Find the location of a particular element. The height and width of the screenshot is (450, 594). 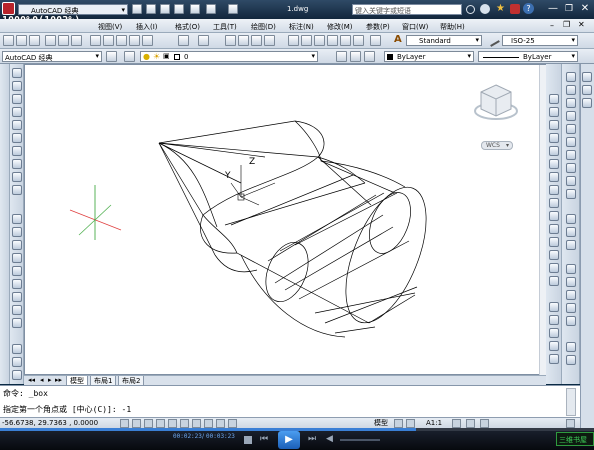

snap-icon is located at coordinates (124, 423).